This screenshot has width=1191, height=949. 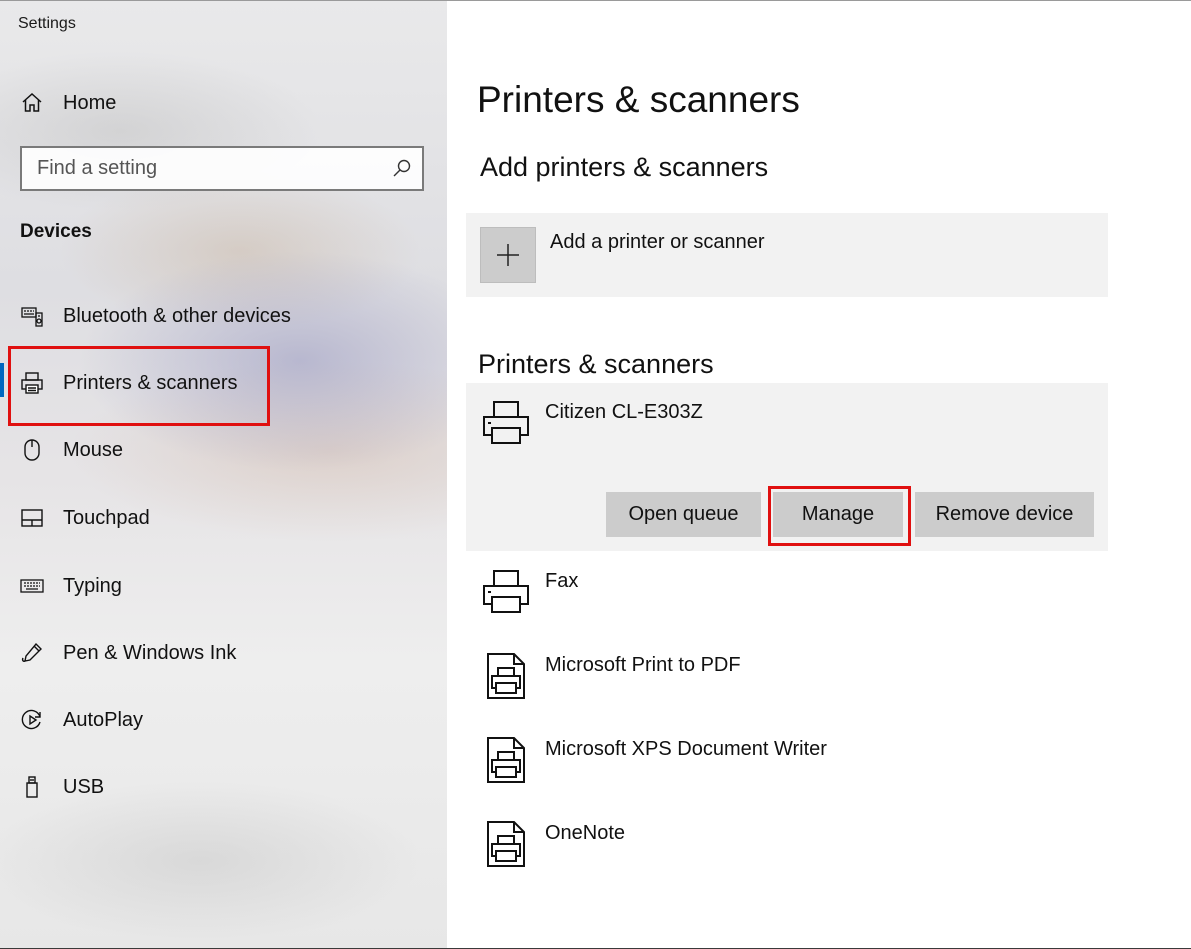 What do you see at coordinates (32, 103) in the screenshot?
I see `home-icon` at bounding box center [32, 103].